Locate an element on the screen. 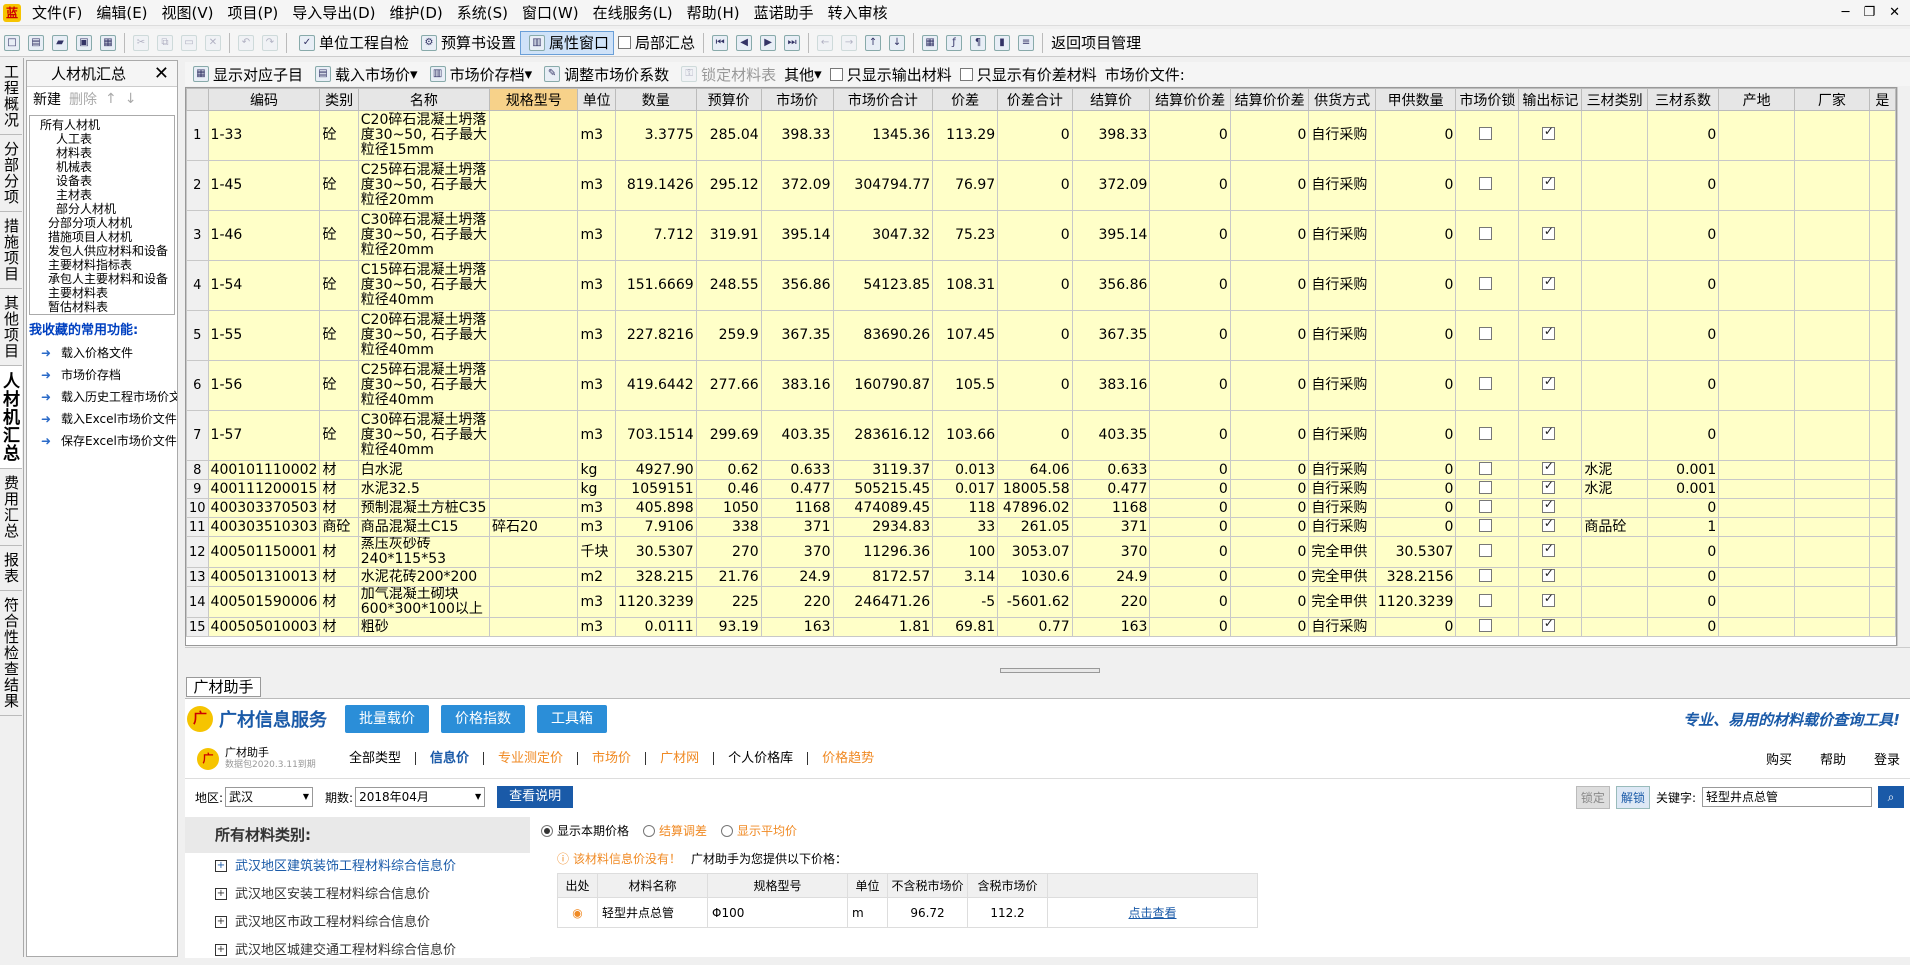 The height and width of the screenshot is (965, 1910). material-name-cell: 预制混凝土方桩C35 is located at coordinates (424, 508).